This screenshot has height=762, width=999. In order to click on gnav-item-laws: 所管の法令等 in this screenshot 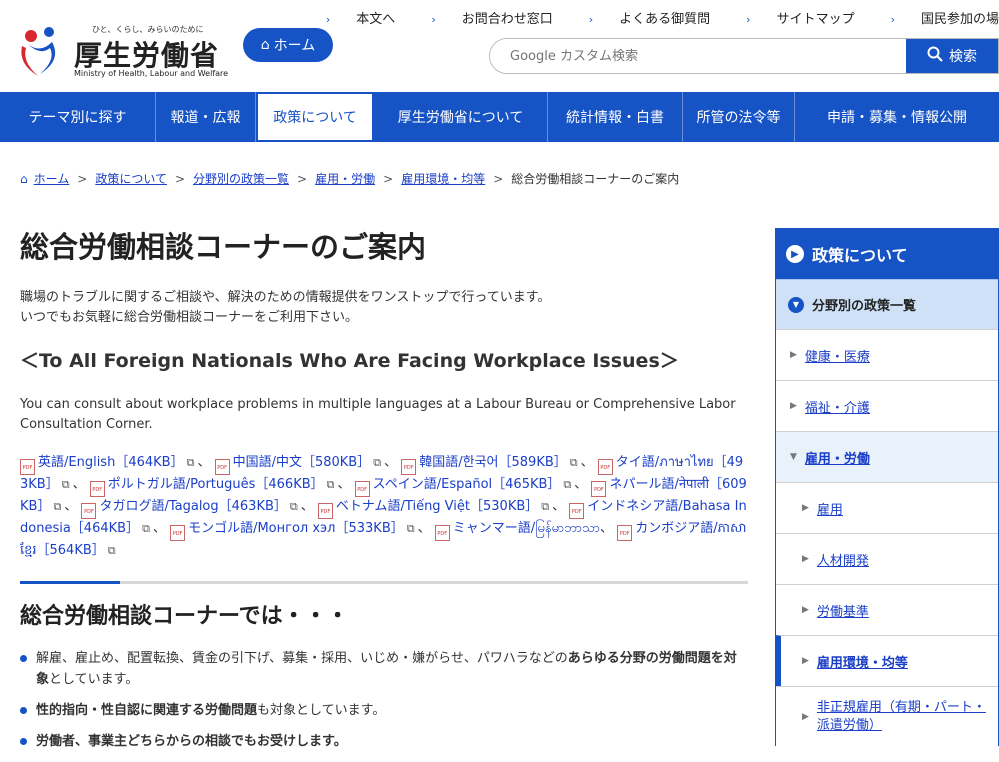, I will do `click(739, 117)`.